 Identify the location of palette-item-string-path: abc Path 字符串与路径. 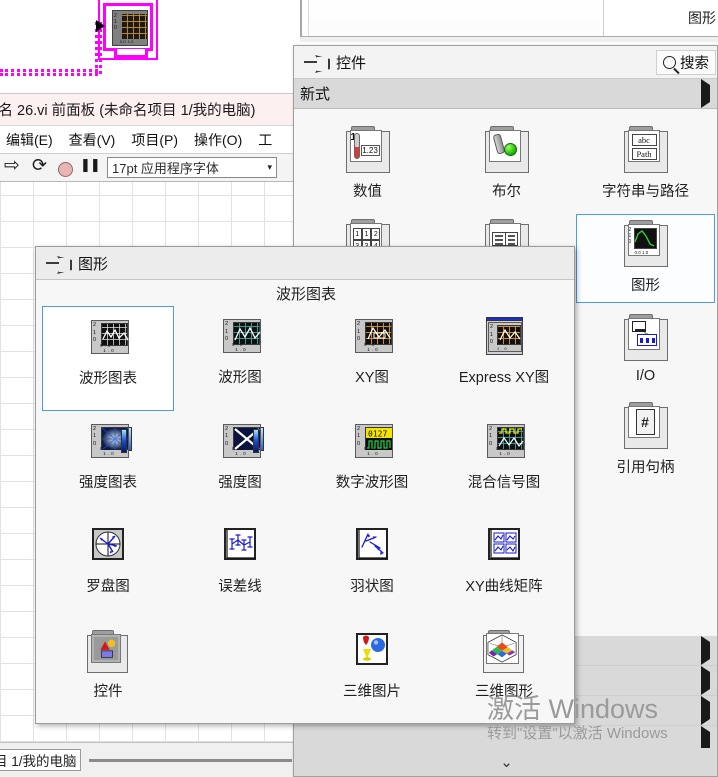
(645, 164).